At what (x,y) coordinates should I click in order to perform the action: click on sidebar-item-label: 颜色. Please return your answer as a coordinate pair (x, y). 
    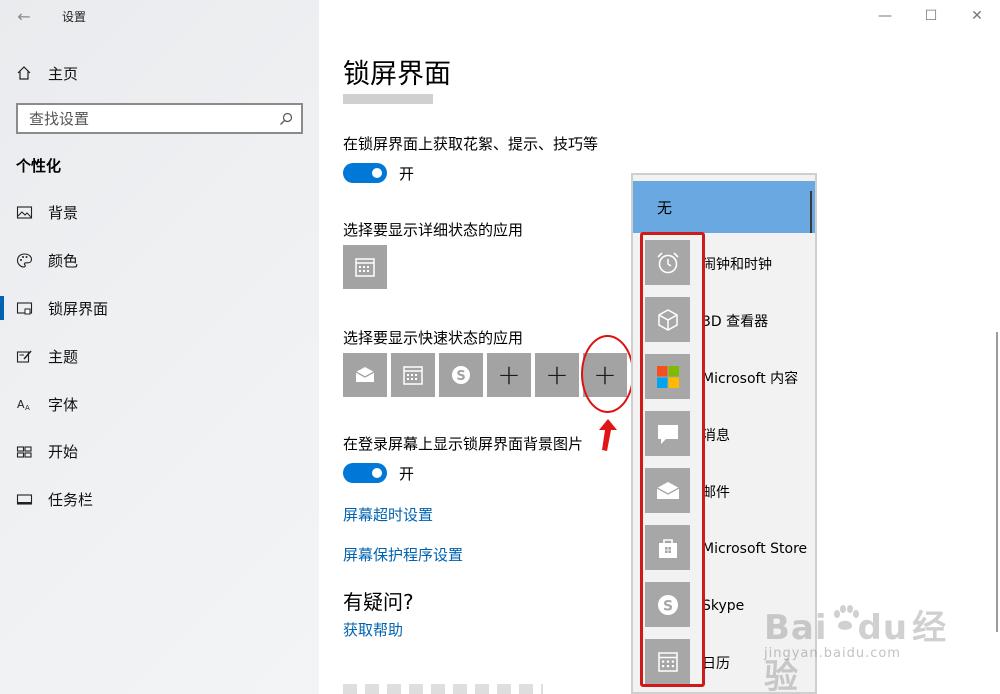
    Looking at the image, I should click on (63, 260).